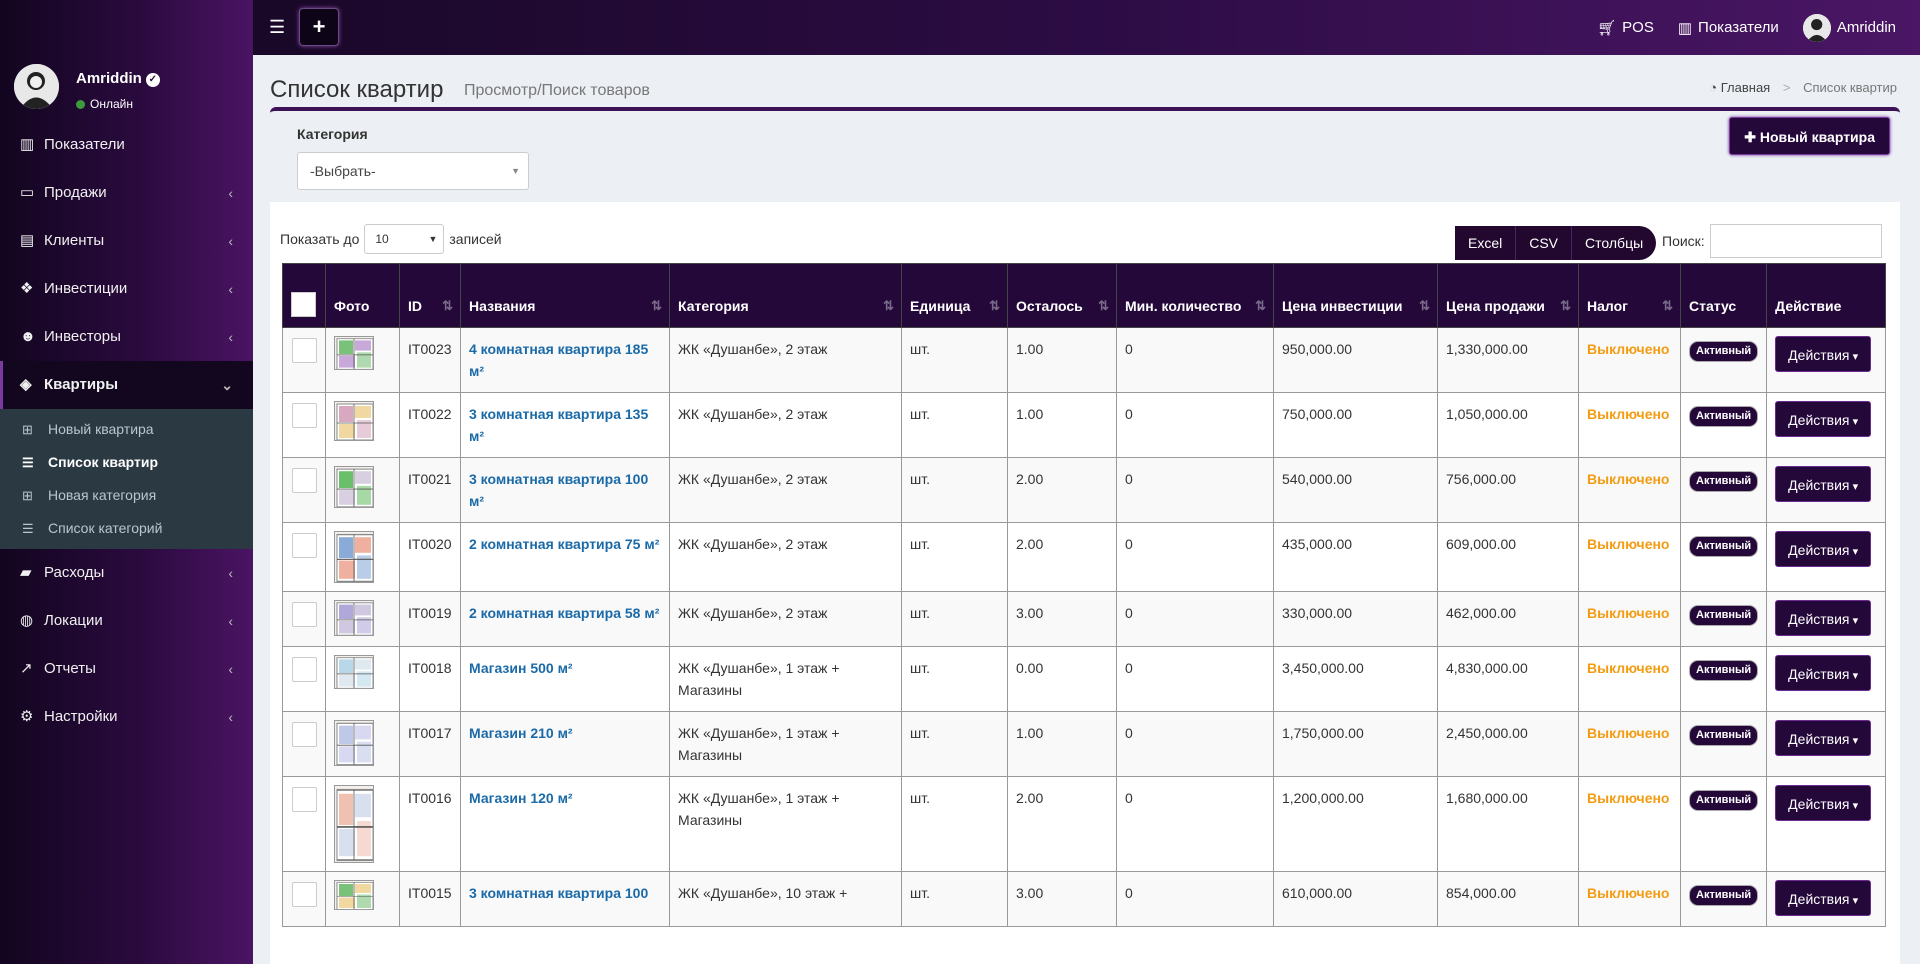  Describe the element at coordinates (1809, 136) in the screenshot. I see `new-apartment-button: ✚ Новый квартира` at that location.